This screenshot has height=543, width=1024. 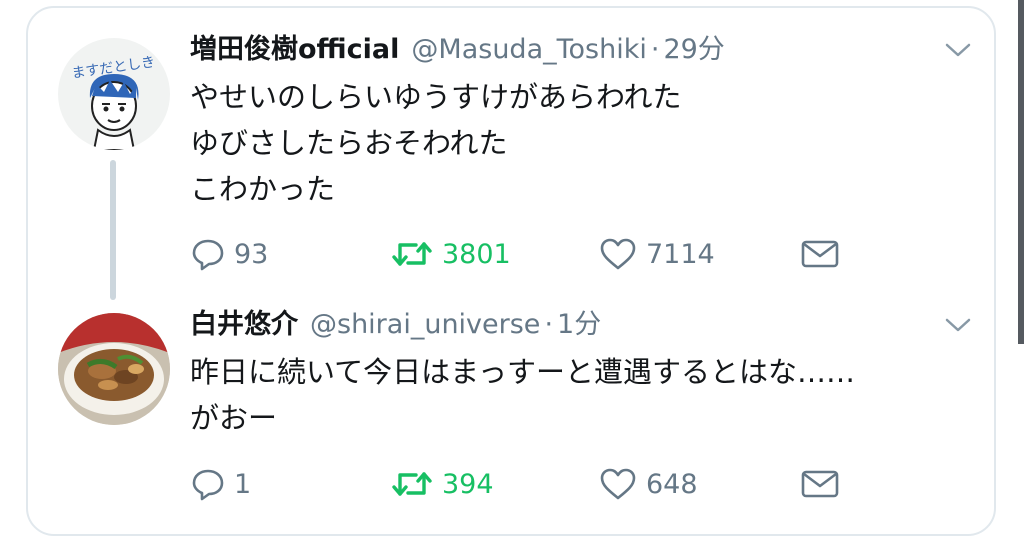 What do you see at coordinates (468, 484) in the screenshot?
I see `retweet-count: 394` at bounding box center [468, 484].